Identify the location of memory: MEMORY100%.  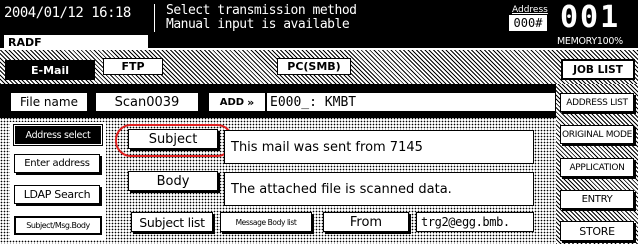
(590, 41).